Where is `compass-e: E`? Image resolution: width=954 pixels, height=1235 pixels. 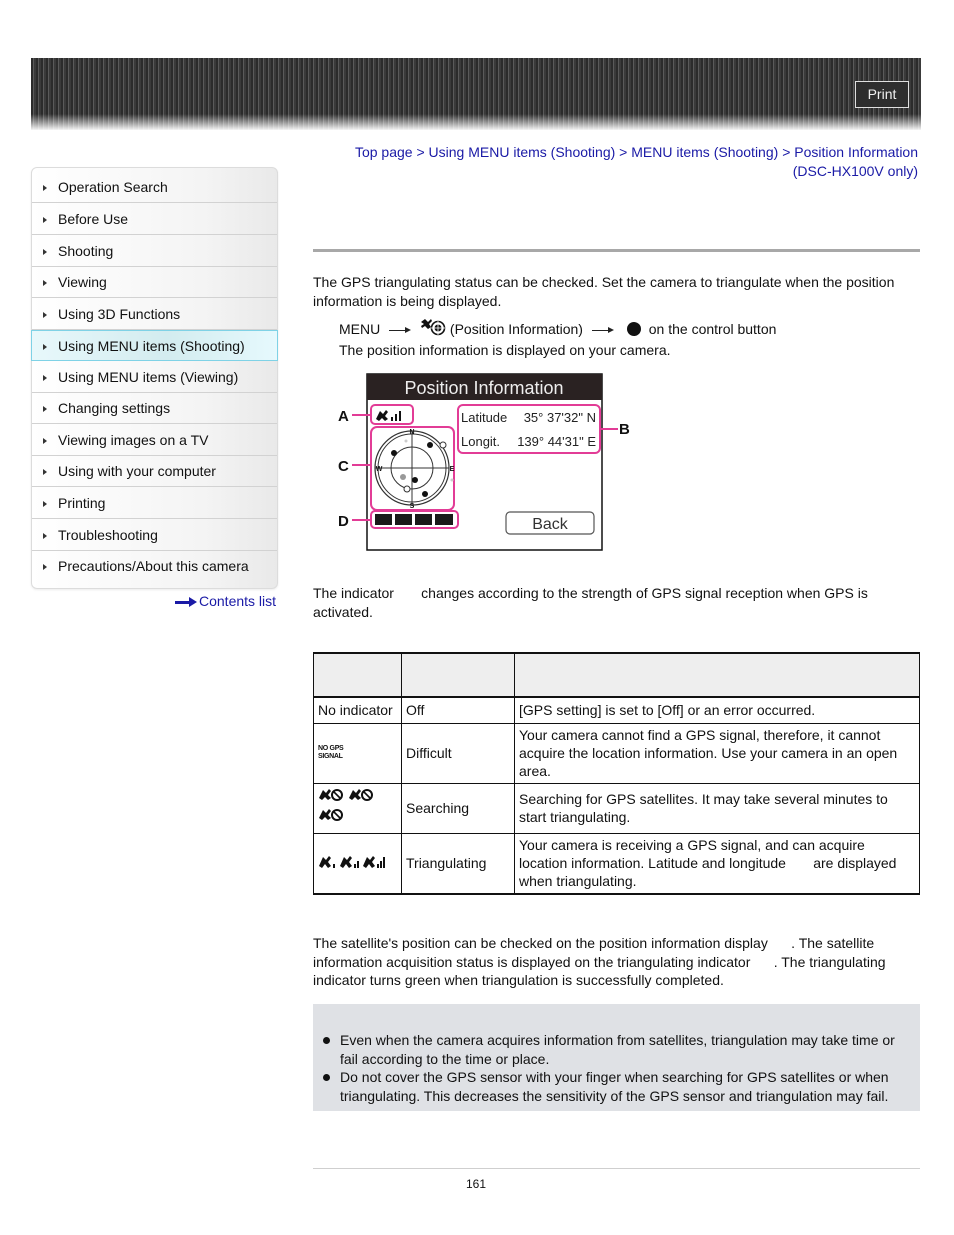 compass-e: E is located at coordinates (452, 469).